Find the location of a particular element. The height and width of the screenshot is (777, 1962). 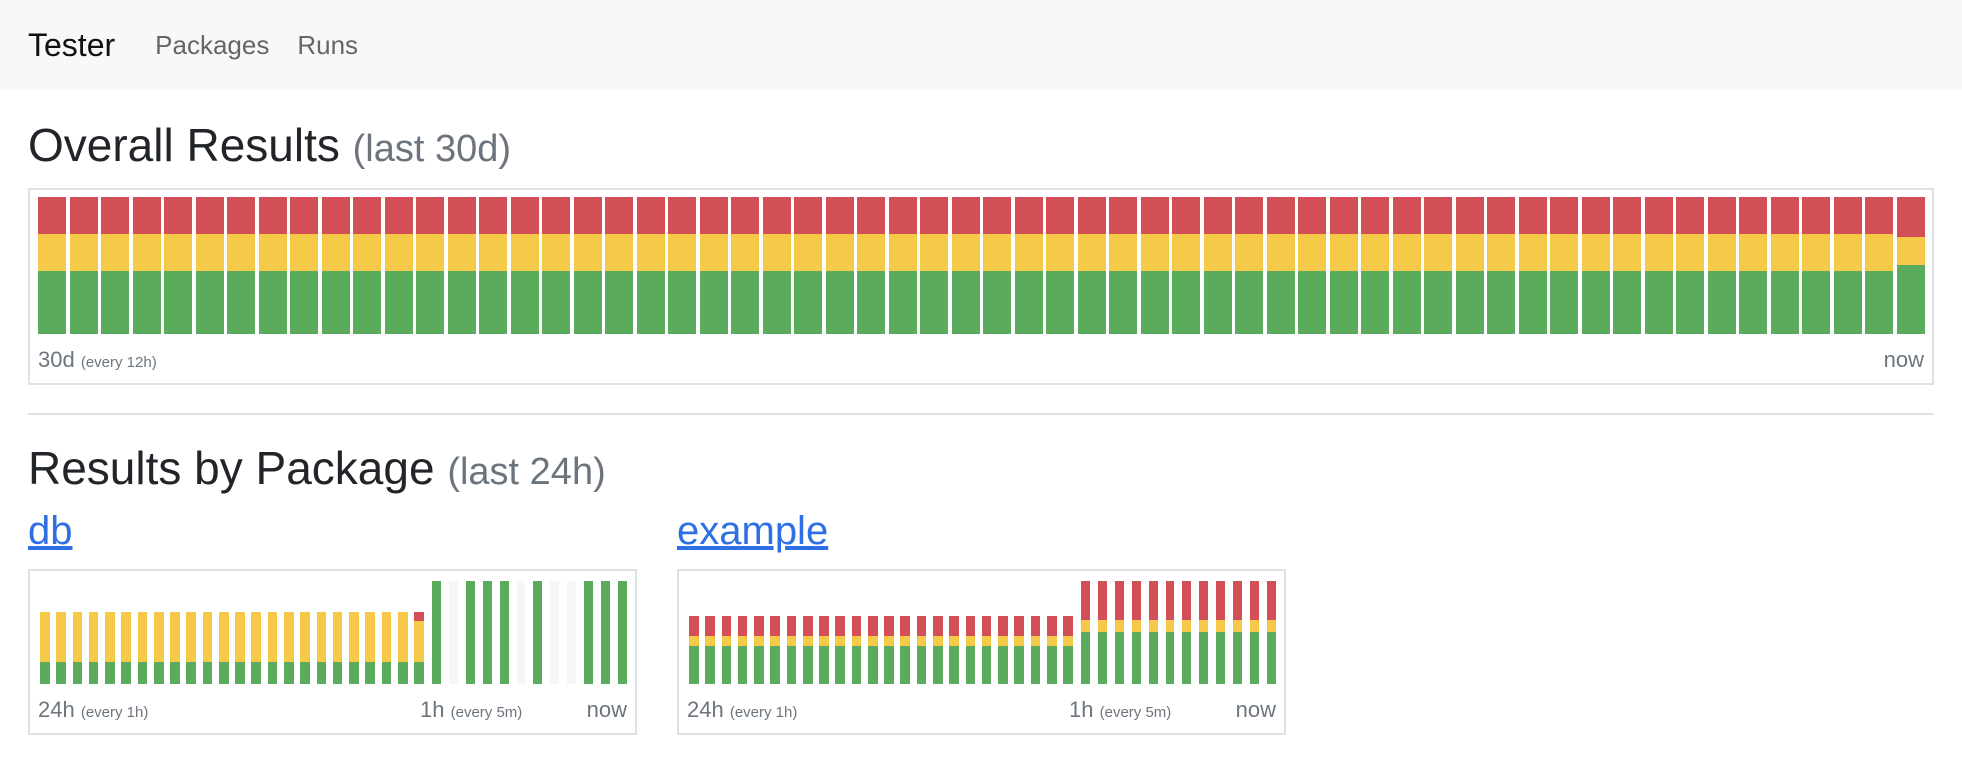

nav-link-packages: Packages is located at coordinates (212, 45).